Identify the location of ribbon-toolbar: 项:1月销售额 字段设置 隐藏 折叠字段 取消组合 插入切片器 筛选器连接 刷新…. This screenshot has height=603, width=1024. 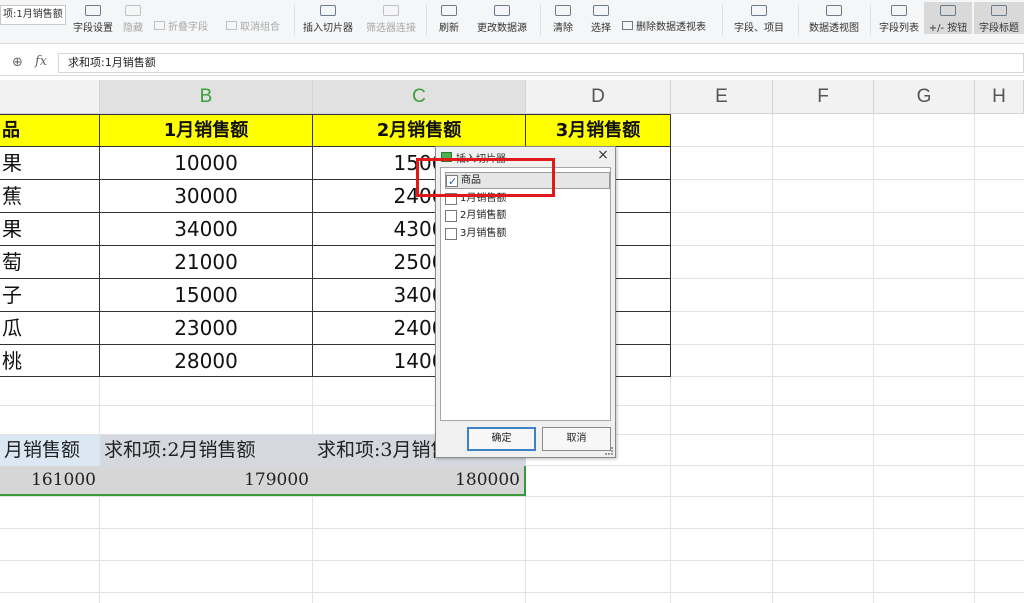
(512, 22).